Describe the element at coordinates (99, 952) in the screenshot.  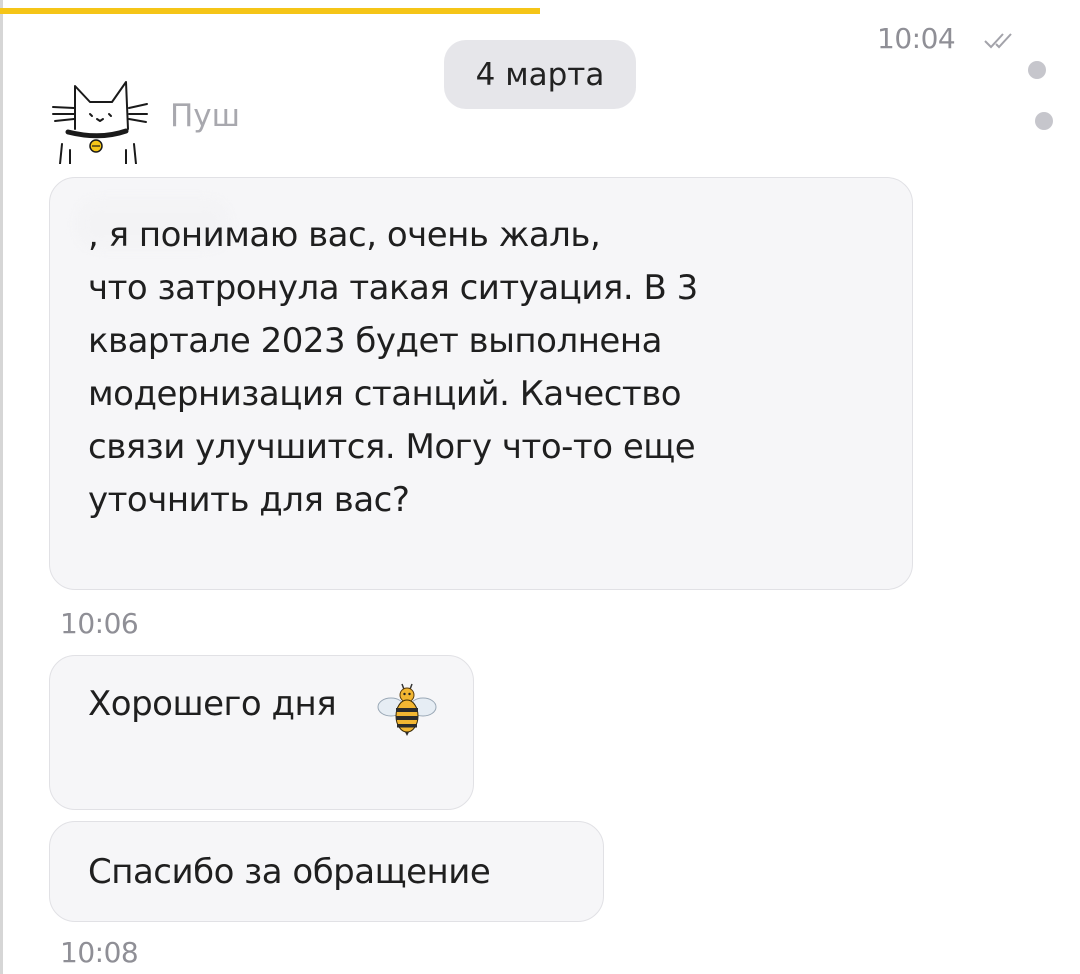
I see `message-time: 10:08` at that location.